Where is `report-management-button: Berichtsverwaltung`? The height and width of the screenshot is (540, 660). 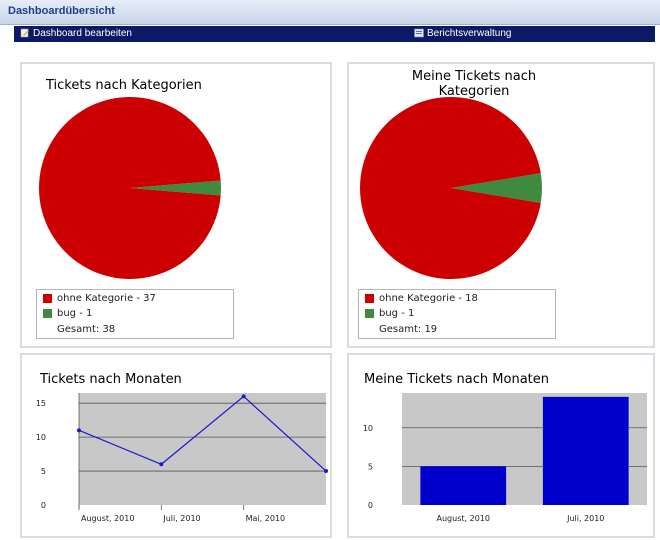 report-management-button: Berichtsverwaltung is located at coordinates (462, 34).